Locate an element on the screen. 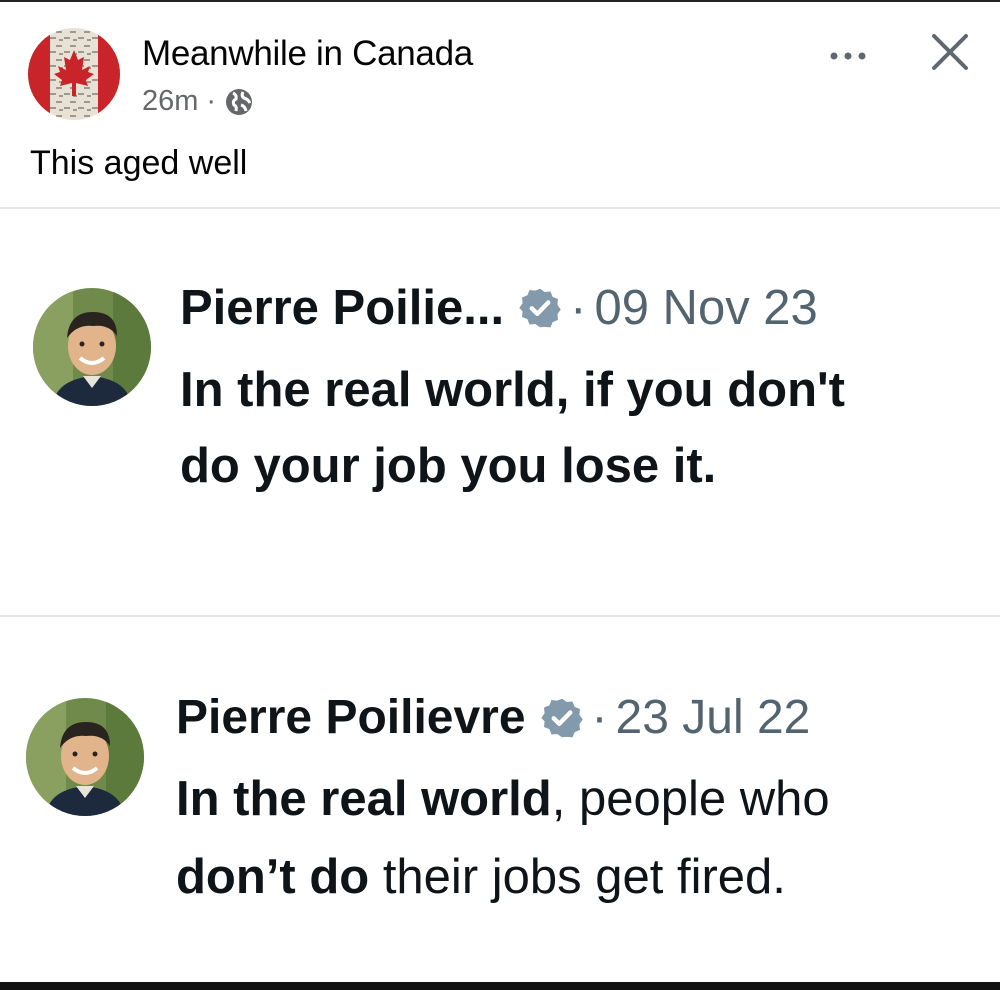 The height and width of the screenshot is (990, 1000). tweet-text-regular: , people who is located at coordinates (690, 799).